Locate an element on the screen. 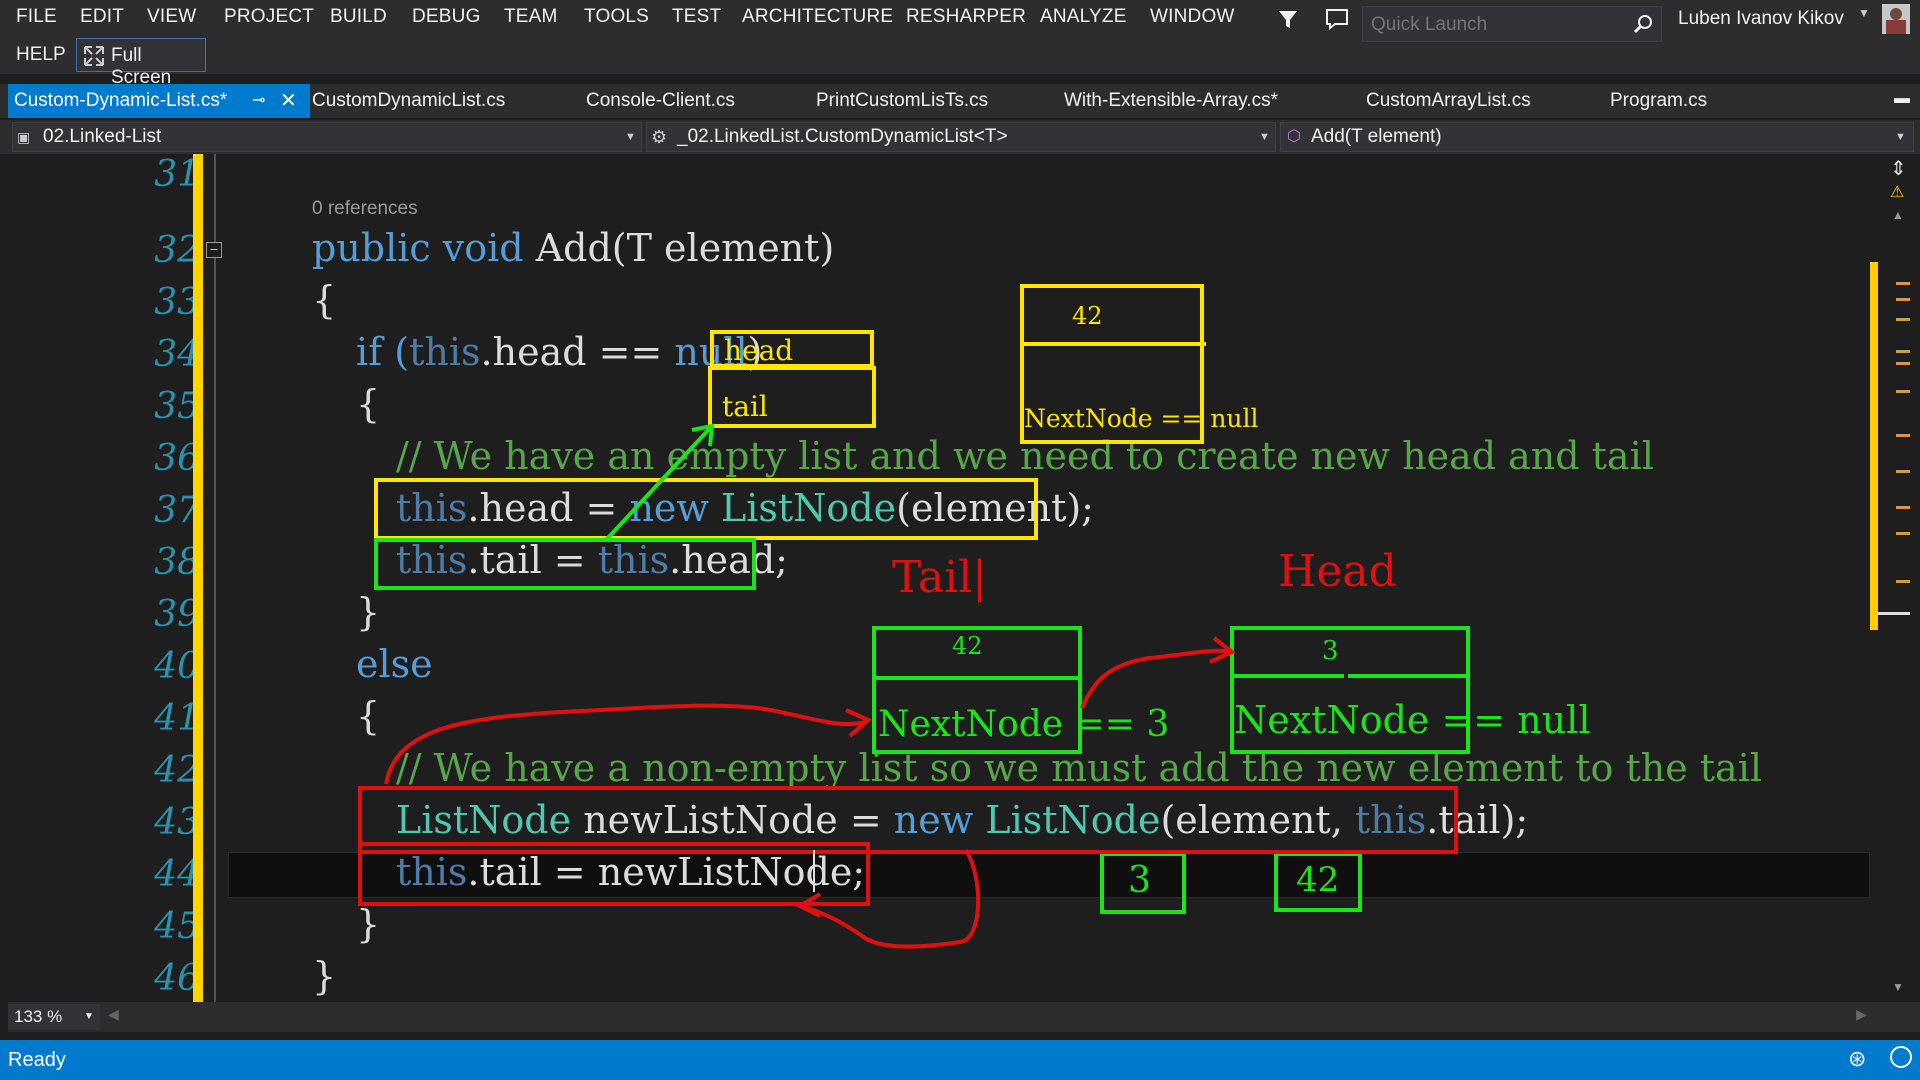 Image resolution: width=1920 pixels, height=1080 pixels. quick-launch-box is located at coordinates (1512, 24).